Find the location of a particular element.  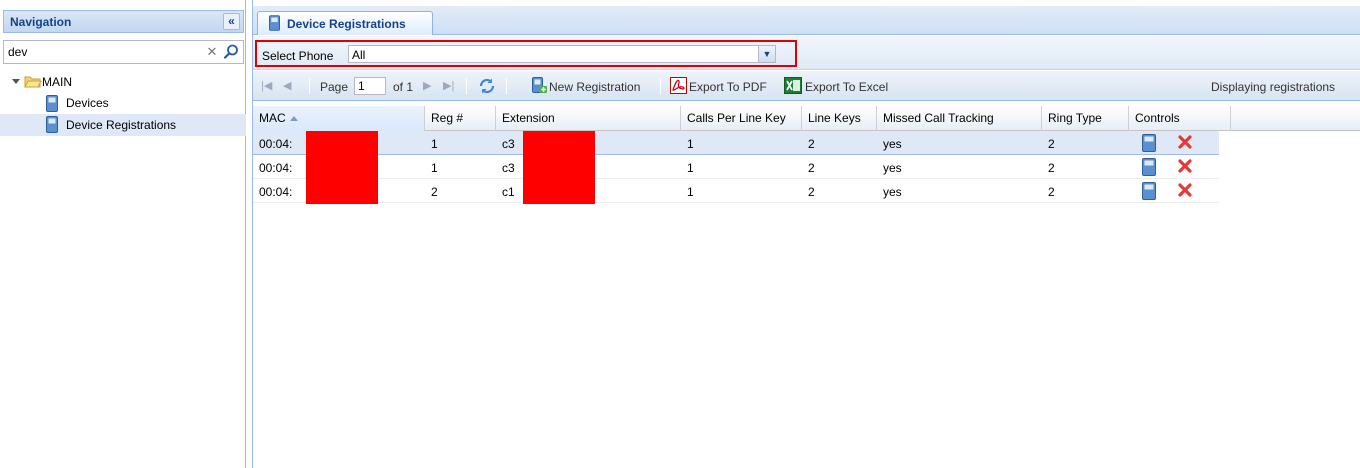

navigation-search: ✕ is located at coordinates (123, 52).